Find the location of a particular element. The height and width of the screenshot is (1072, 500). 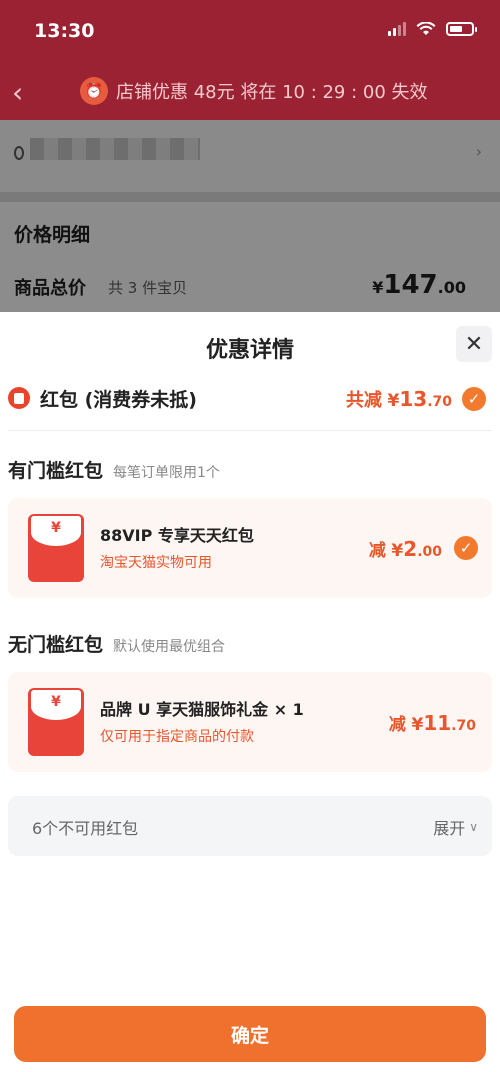

store-promo-countdown: ⏰ 店铺优惠 48元 将在 10 : 29 : 00 失效 is located at coordinates (254, 91).